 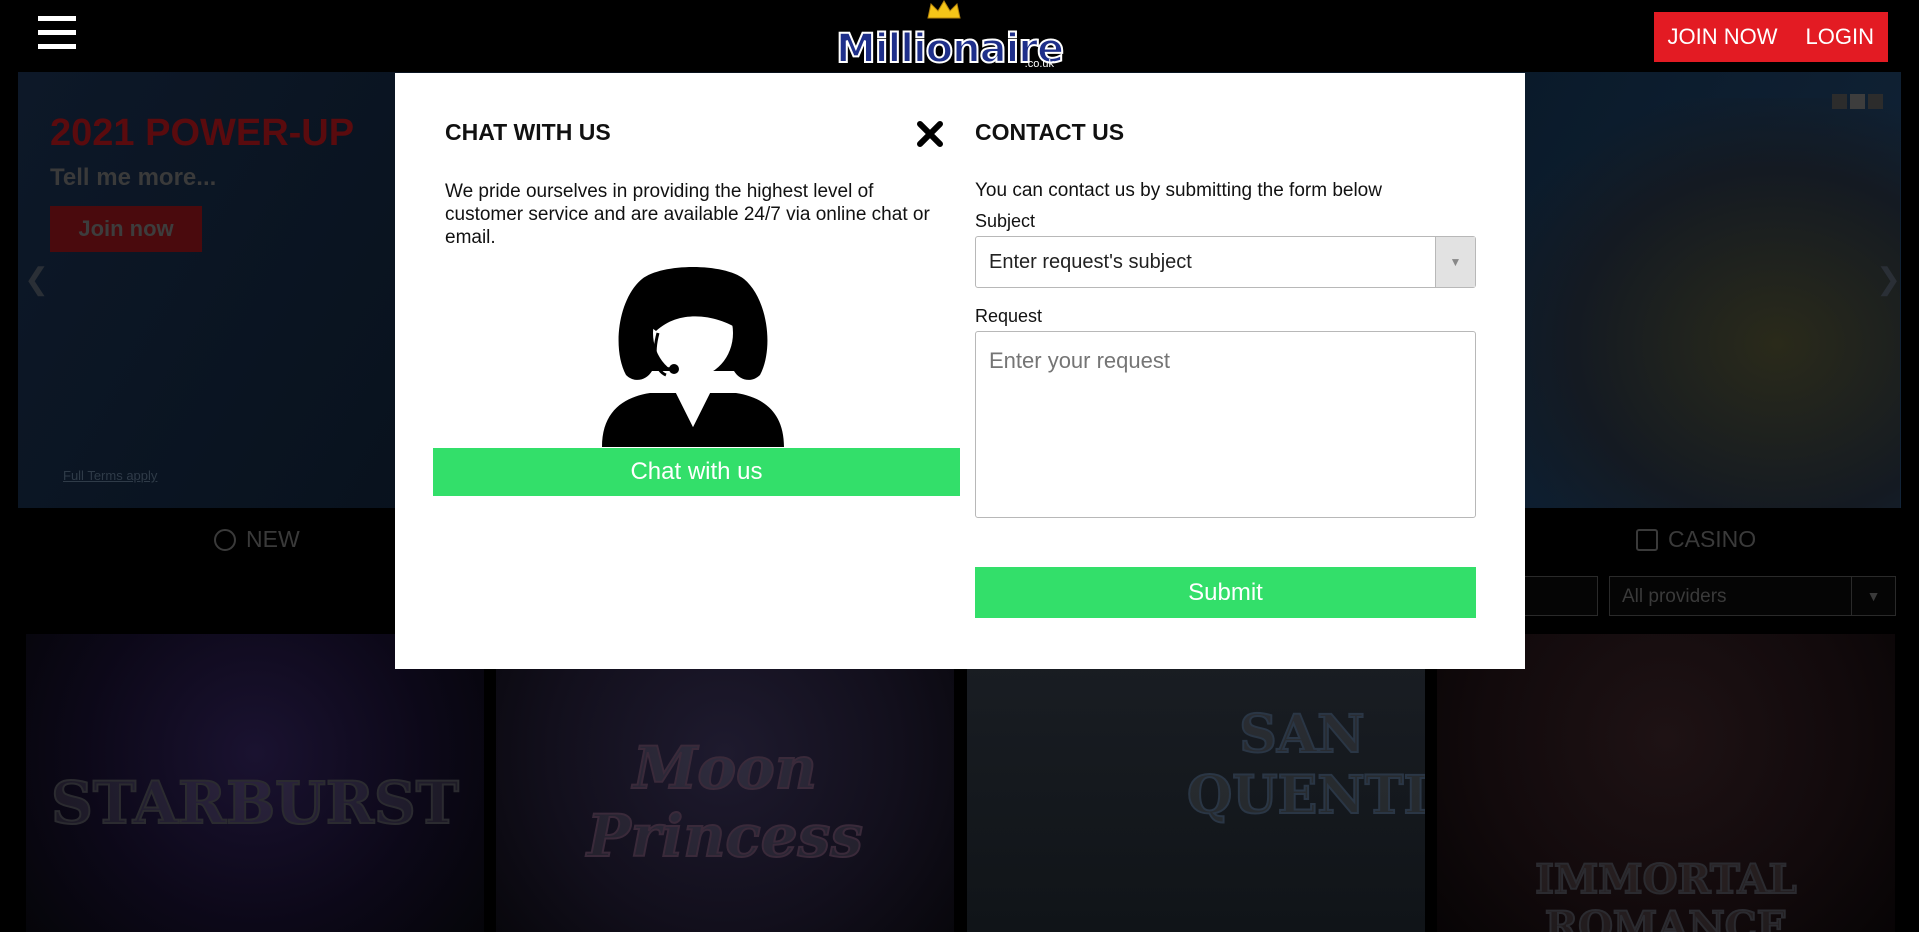 What do you see at coordinates (696, 472) in the screenshot?
I see `chat-with-us-button: Chat with us` at bounding box center [696, 472].